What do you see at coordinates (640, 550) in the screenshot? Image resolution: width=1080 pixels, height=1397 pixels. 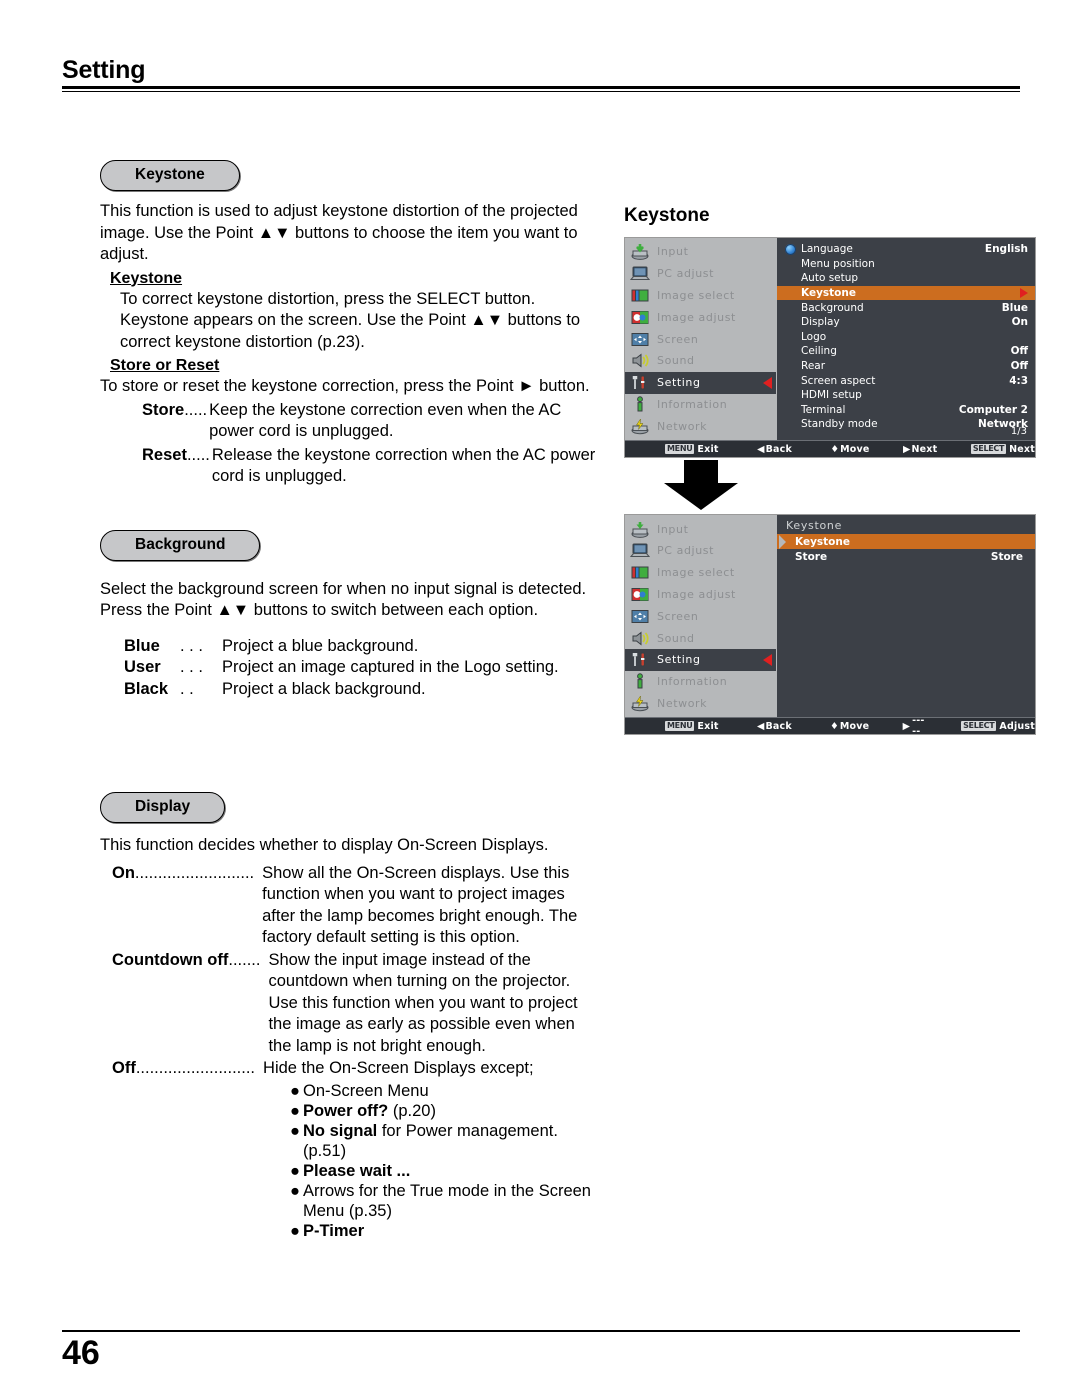 I see `pc-adjust-icon` at bounding box center [640, 550].